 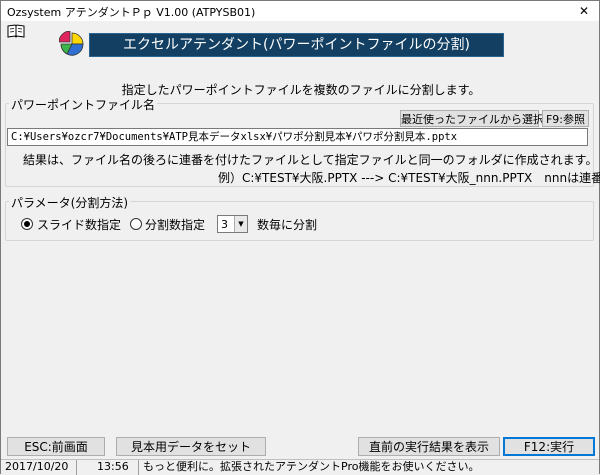 What do you see at coordinates (175, 224) in the screenshot?
I see `split-count-label: 分割数指定` at bounding box center [175, 224].